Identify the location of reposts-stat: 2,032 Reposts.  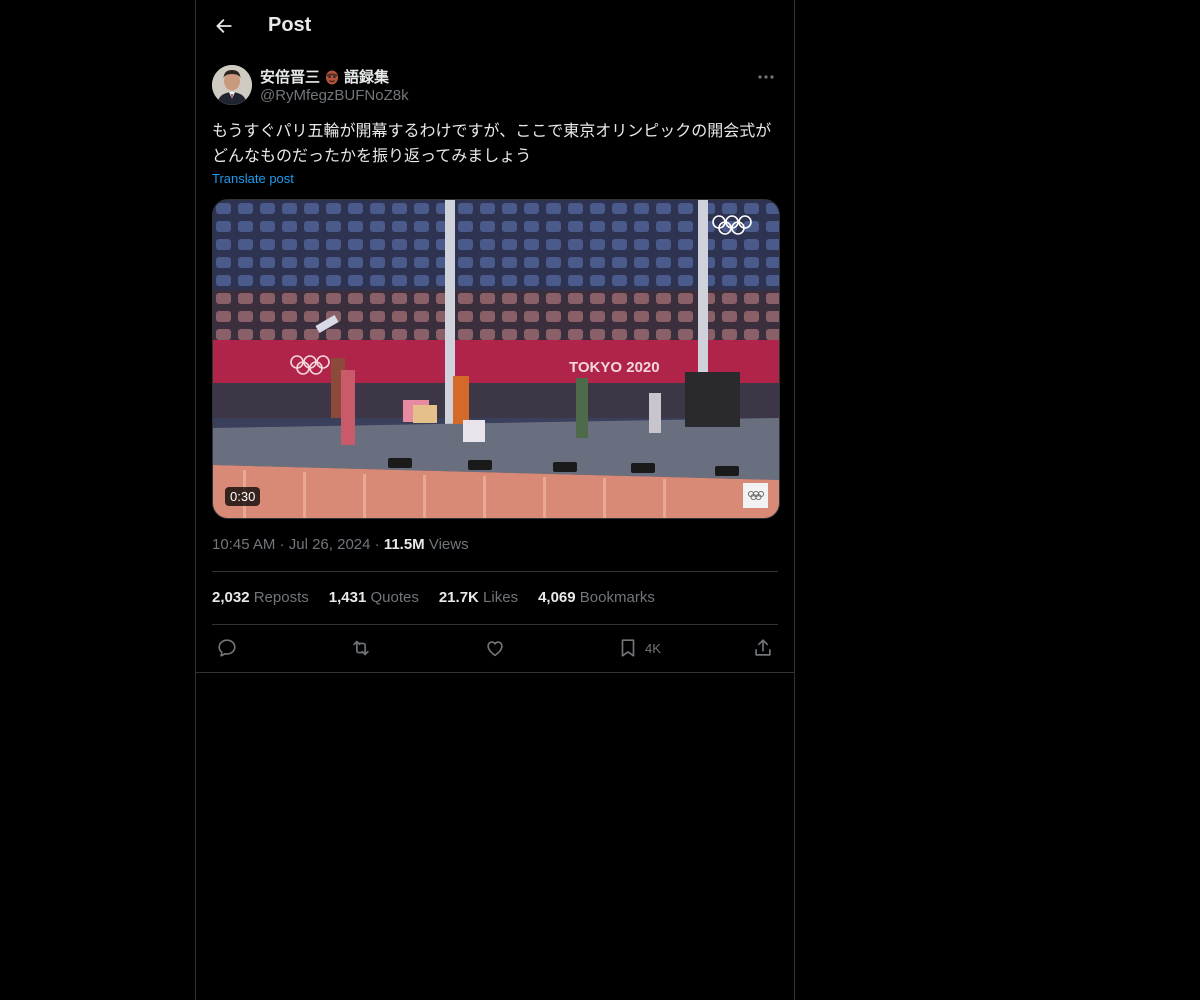
(260, 597).